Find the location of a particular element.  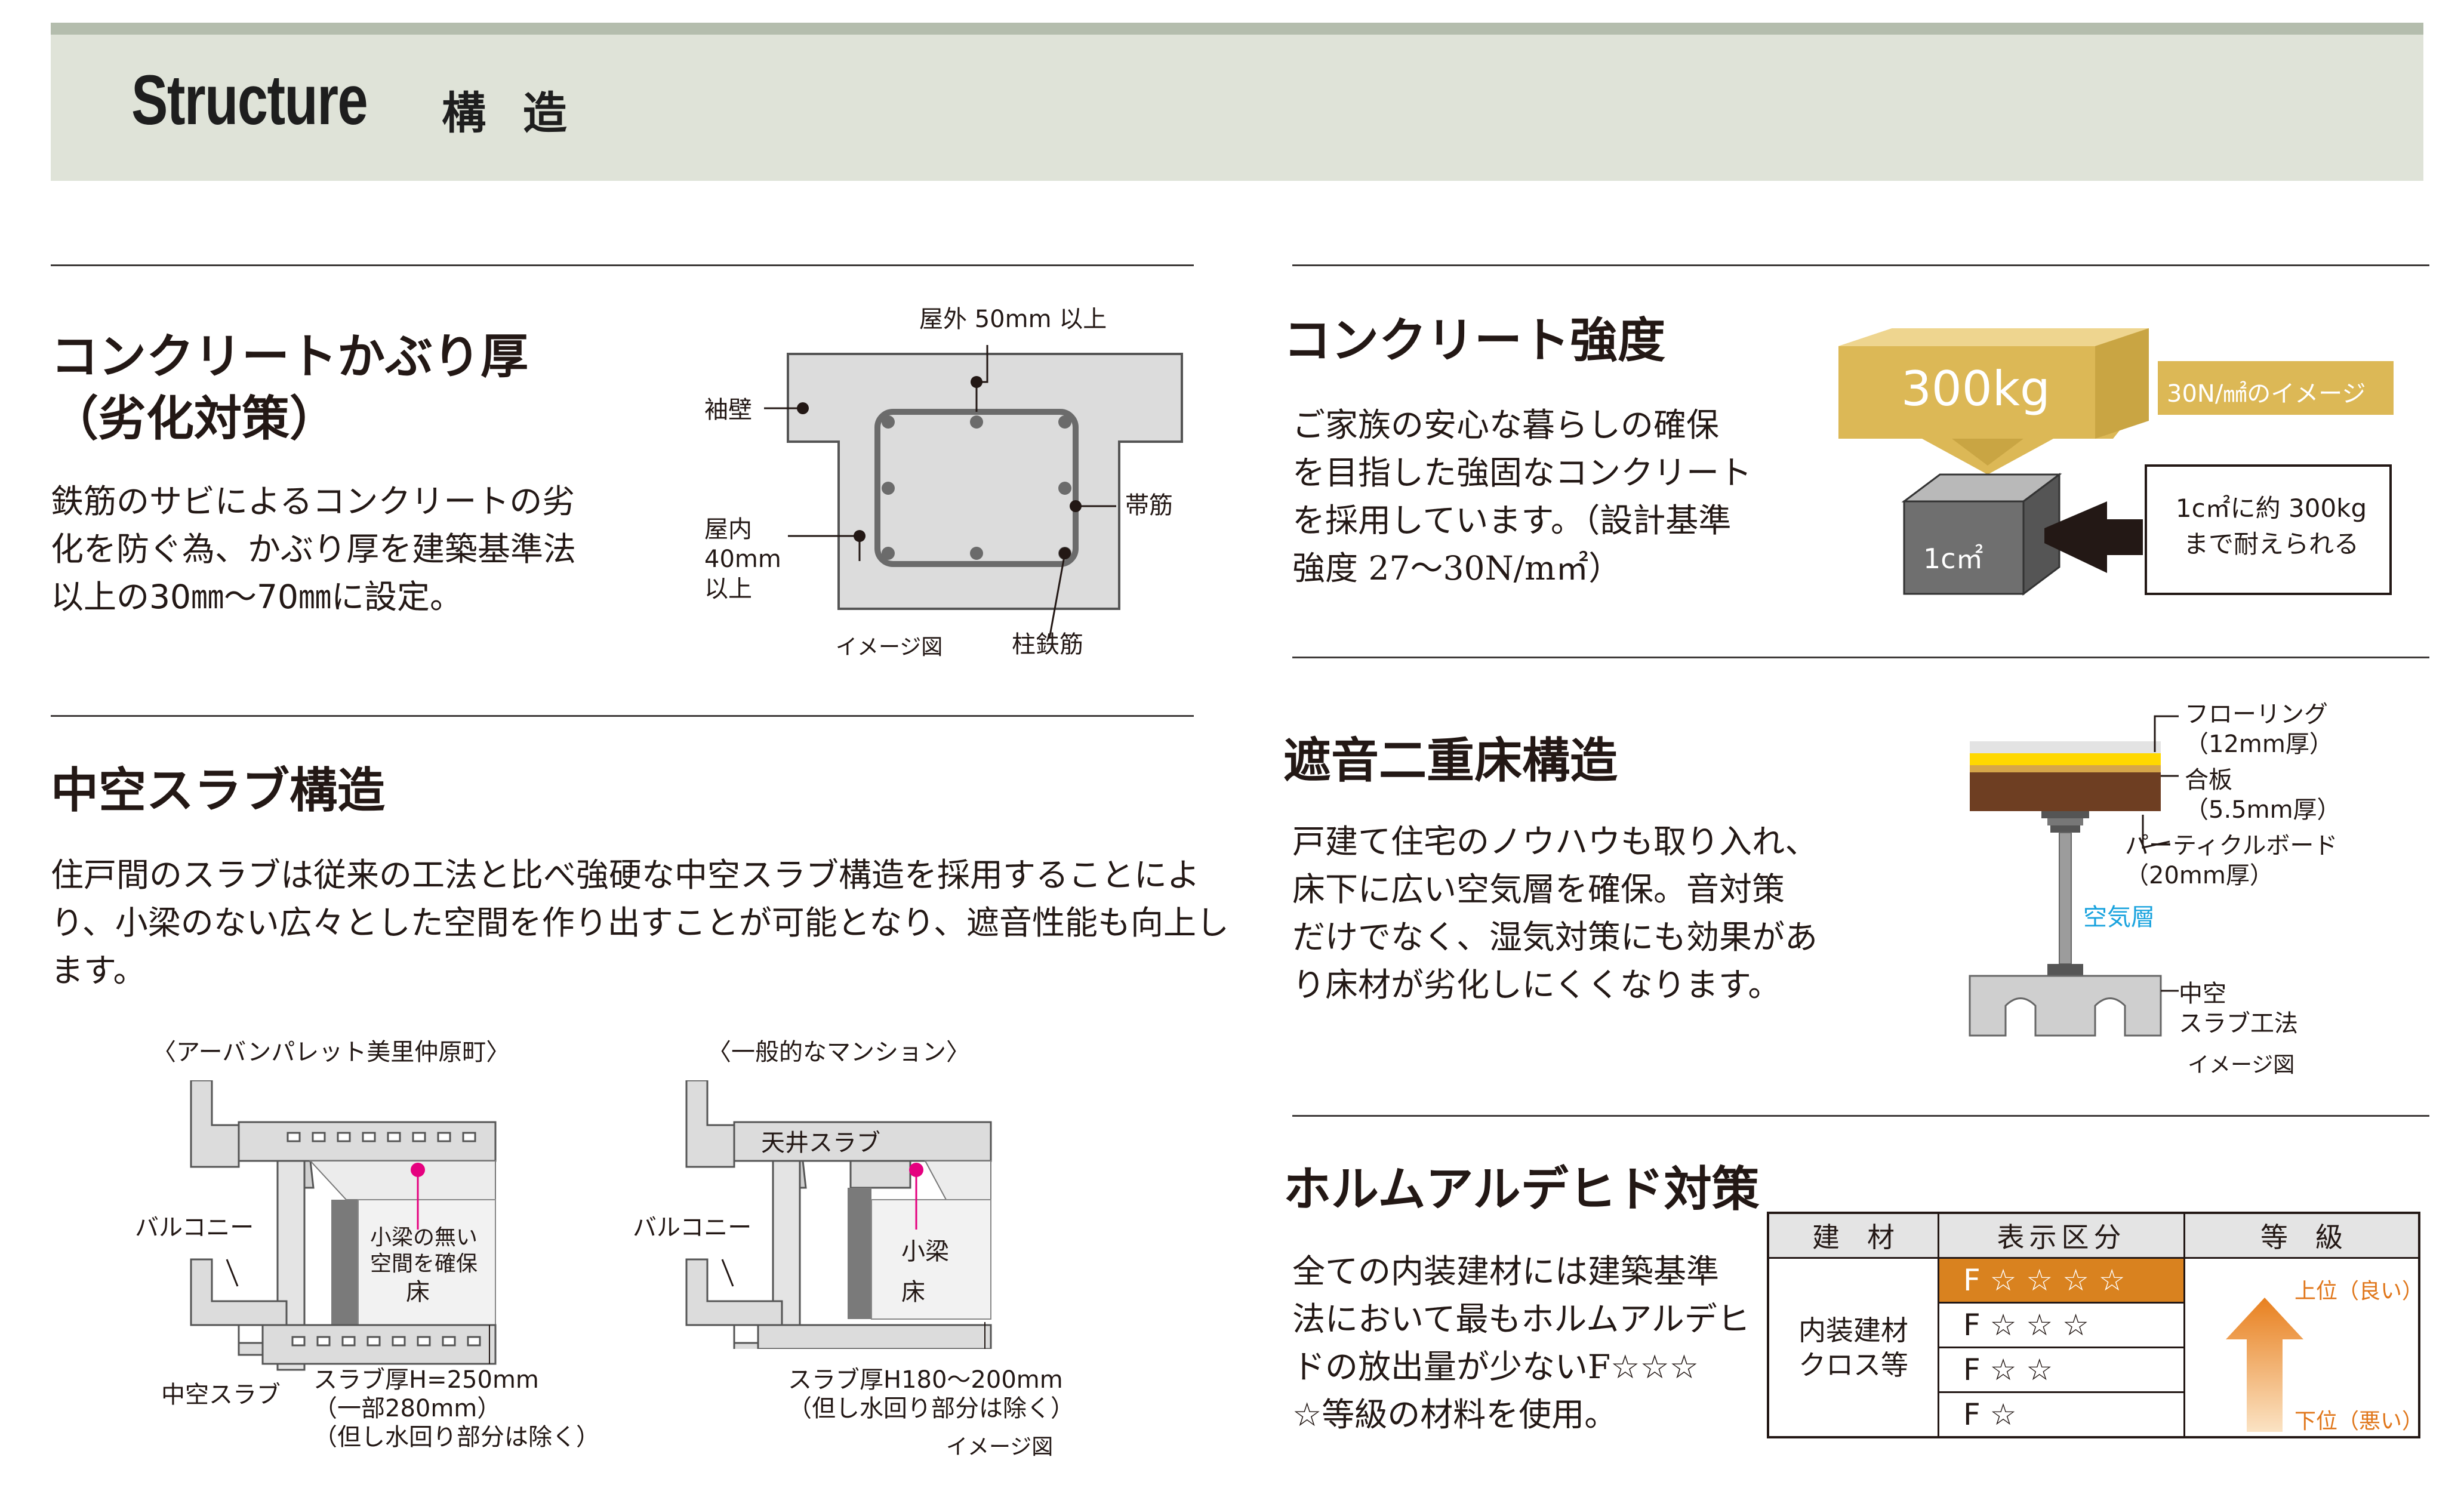

grade-row: F ☆ ☆ is located at coordinates (2062, 1371).